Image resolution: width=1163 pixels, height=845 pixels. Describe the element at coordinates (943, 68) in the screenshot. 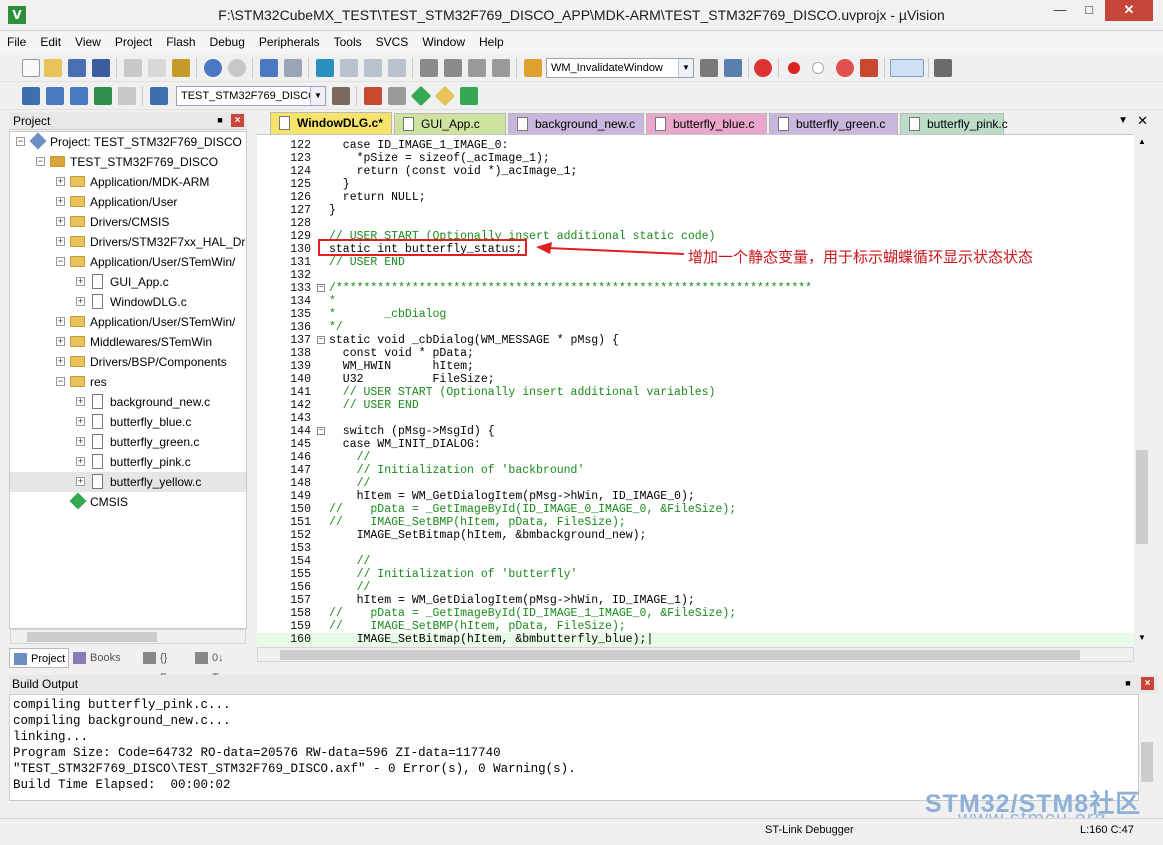

I see `configure-icon` at that location.